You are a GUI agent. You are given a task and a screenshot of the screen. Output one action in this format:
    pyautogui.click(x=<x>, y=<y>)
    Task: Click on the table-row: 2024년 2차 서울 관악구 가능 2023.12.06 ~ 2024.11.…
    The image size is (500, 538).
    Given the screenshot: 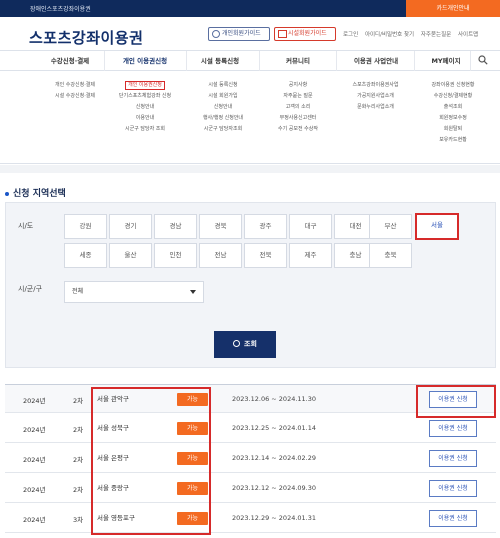 What is the action you would take?
    pyautogui.click(x=250, y=398)
    